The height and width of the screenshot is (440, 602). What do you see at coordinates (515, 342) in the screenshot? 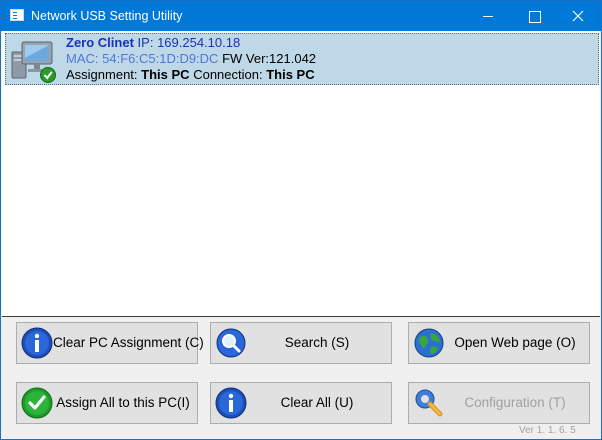
I see `open-web-page-label: Open Web page (O)` at bounding box center [515, 342].